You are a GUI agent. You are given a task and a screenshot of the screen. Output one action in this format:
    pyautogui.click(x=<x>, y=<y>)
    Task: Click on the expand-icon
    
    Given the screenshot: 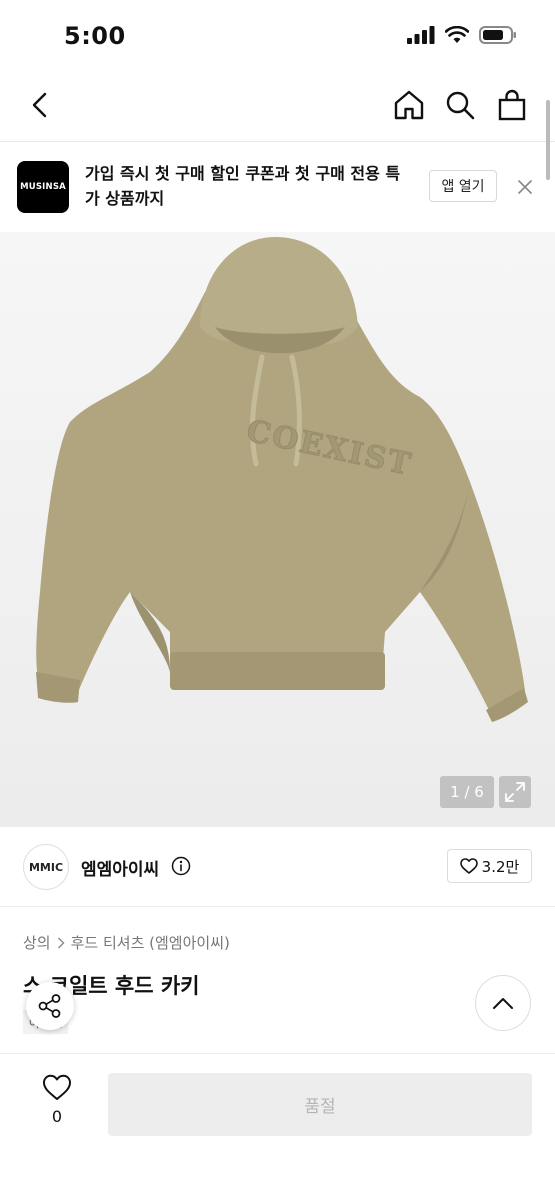 What is the action you would take?
    pyautogui.click(x=515, y=792)
    